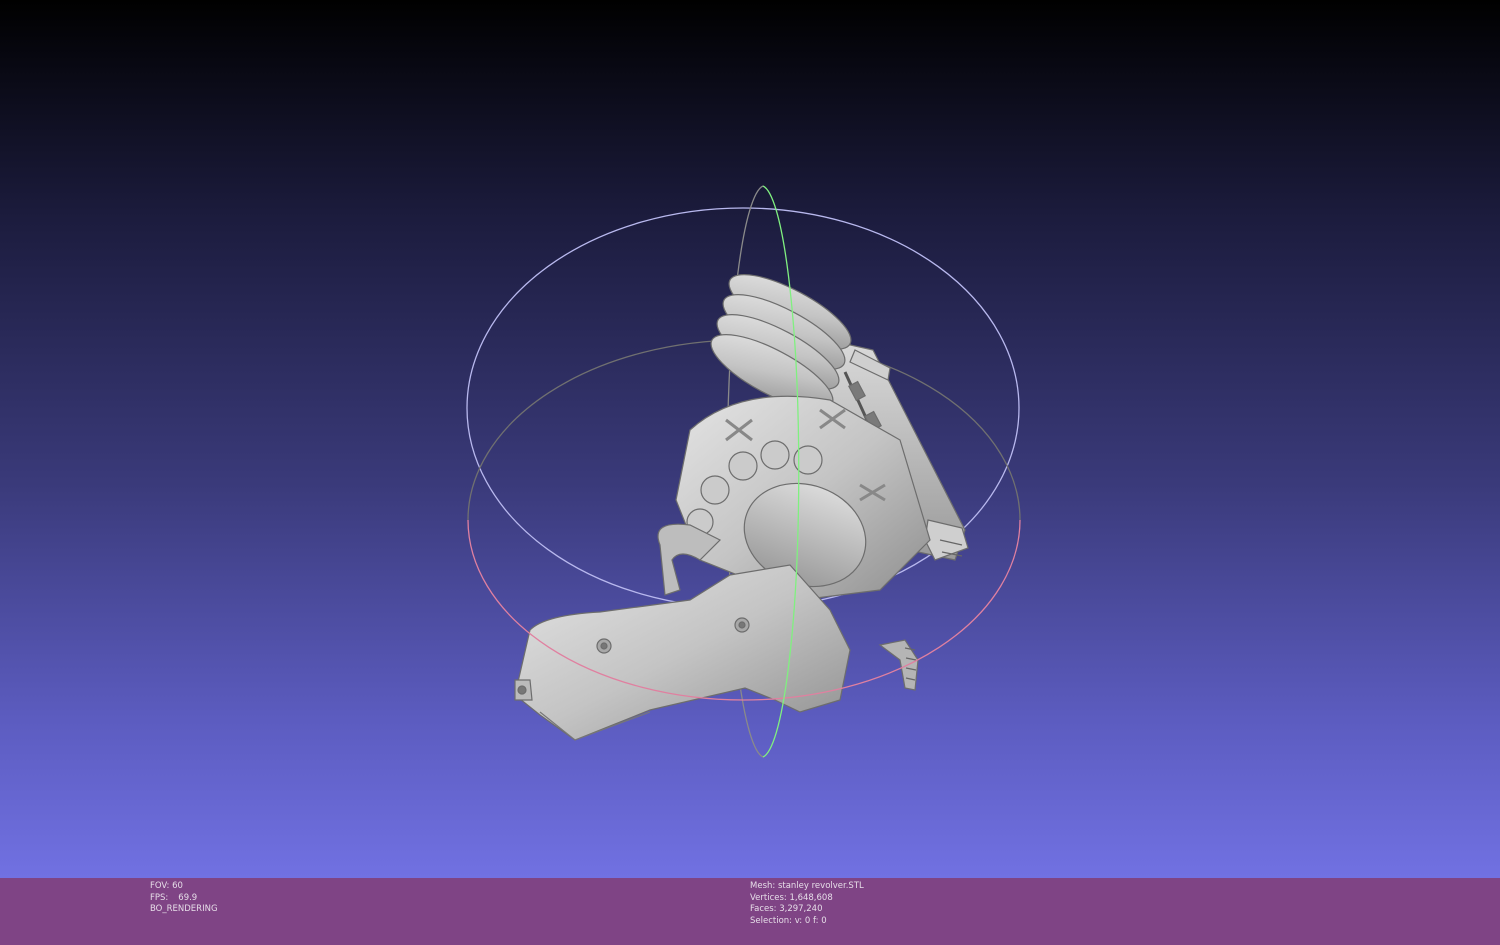 The image size is (1500, 945). Describe the element at coordinates (791, 897) in the screenshot. I see `vertex-count: Vertices: 1,648,608` at that location.